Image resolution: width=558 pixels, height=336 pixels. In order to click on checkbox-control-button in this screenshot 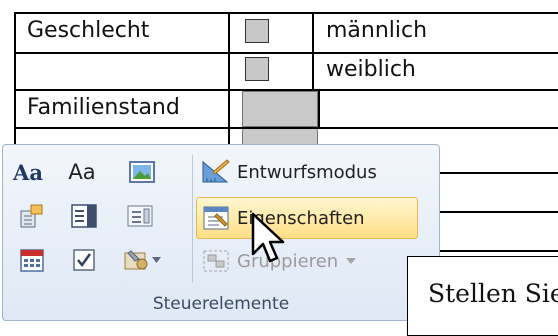, I will do `click(84, 260)`.